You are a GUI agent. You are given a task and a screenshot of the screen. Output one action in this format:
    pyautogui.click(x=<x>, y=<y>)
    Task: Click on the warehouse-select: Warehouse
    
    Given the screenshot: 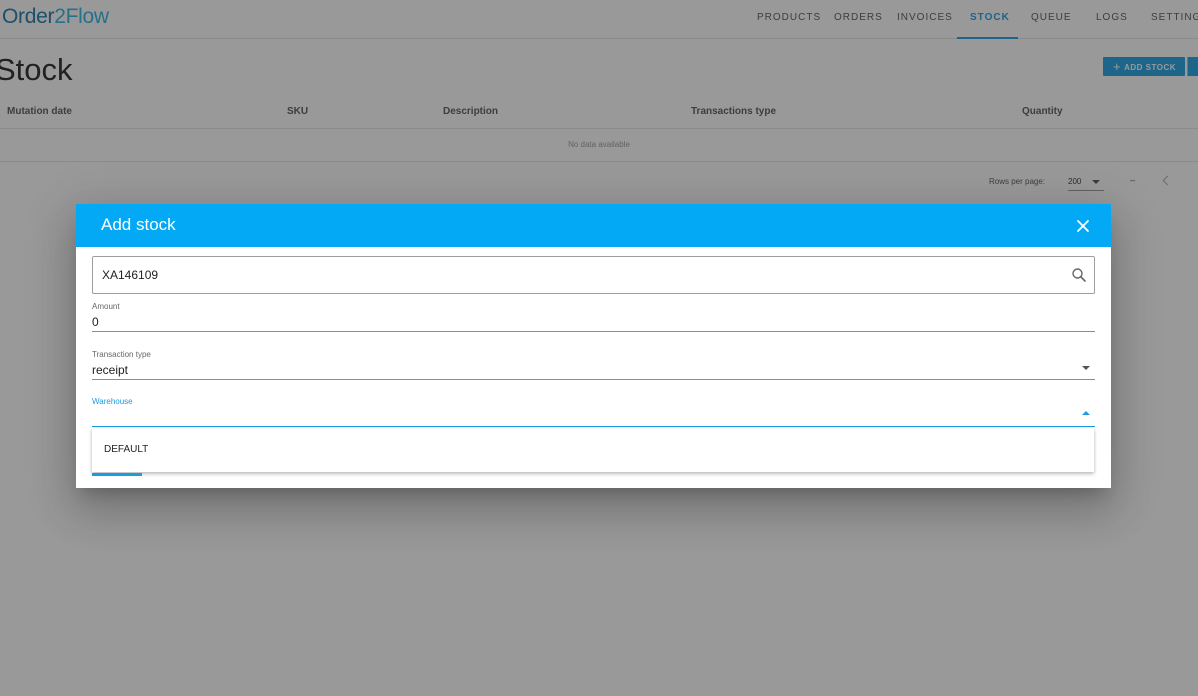 What is the action you would take?
    pyautogui.click(x=593, y=412)
    